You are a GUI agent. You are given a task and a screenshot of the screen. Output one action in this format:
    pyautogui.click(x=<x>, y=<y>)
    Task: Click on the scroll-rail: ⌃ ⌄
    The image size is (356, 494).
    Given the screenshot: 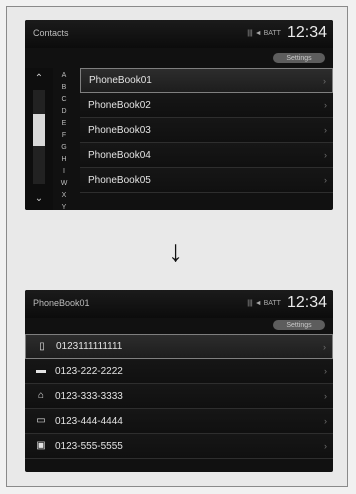 What is the action you would take?
    pyautogui.click(x=39, y=139)
    